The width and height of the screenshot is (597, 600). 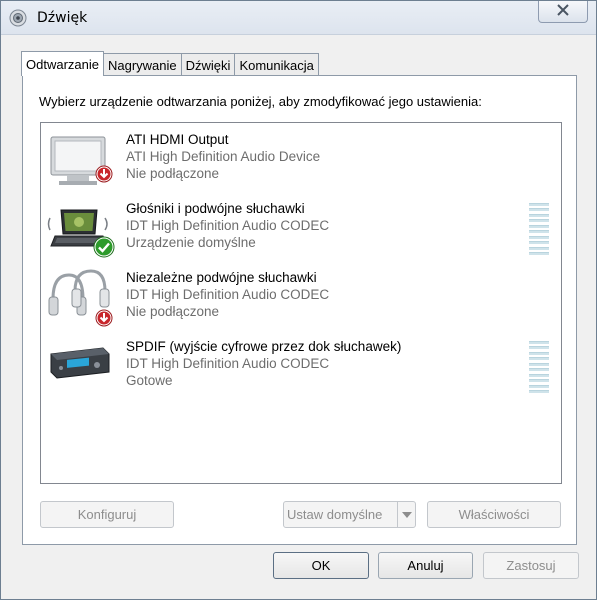 What do you see at coordinates (425, 565) in the screenshot?
I see `cancel-button: Anuluj` at bounding box center [425, 565].